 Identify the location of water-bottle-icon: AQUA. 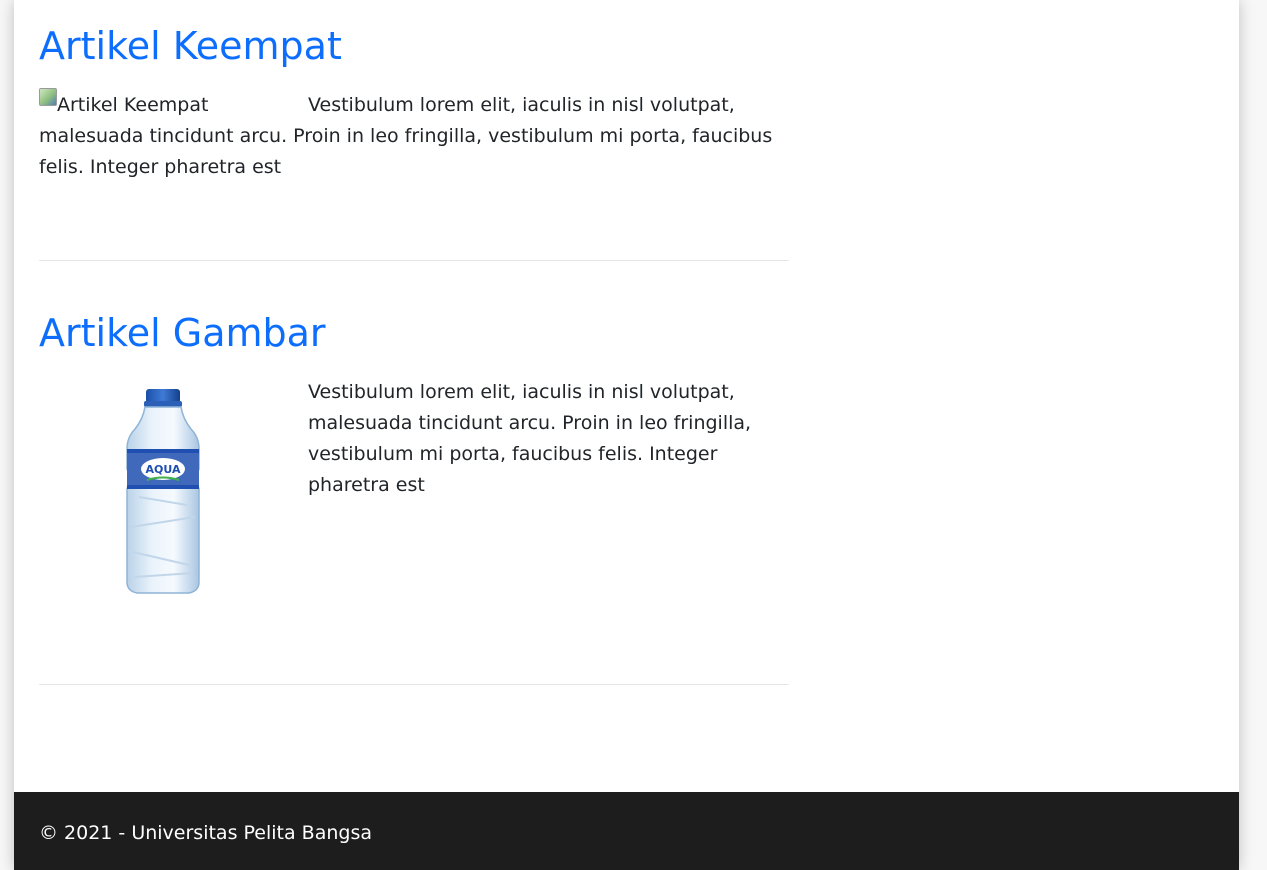
(163, 491).